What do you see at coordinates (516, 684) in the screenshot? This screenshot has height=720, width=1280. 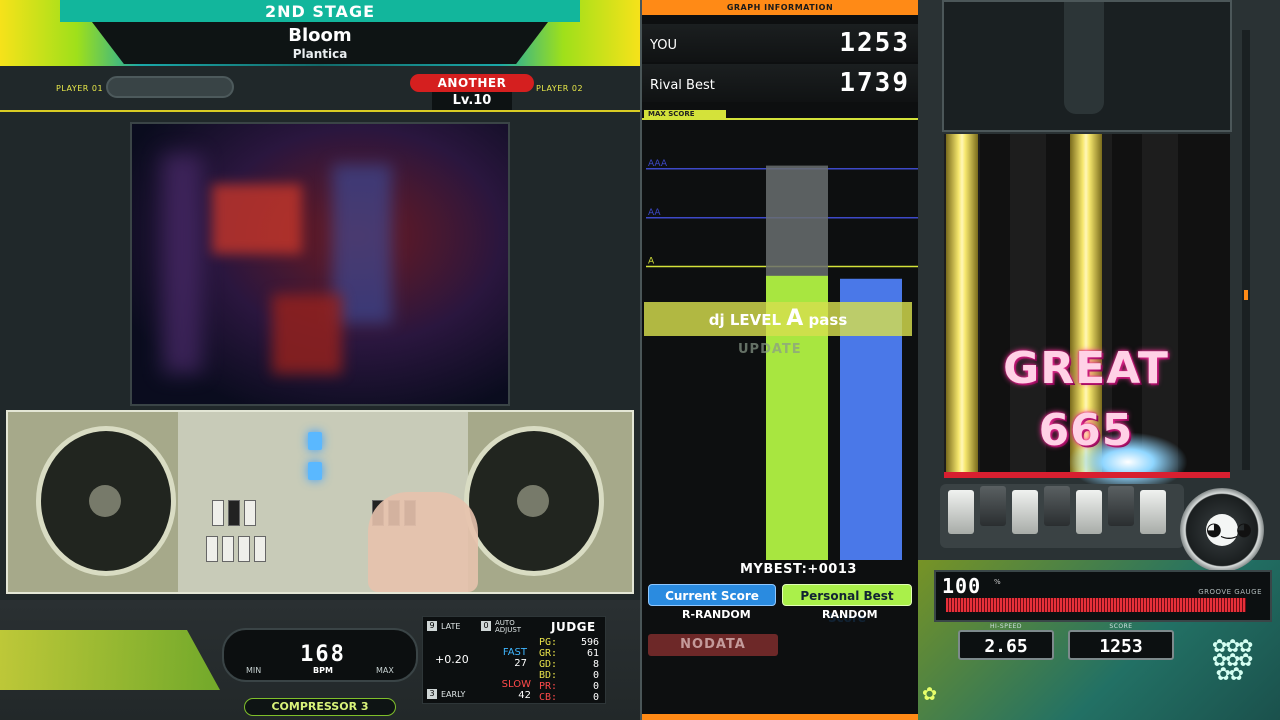 I see `slow-label: SLOW` at bounding box center [516, 684].